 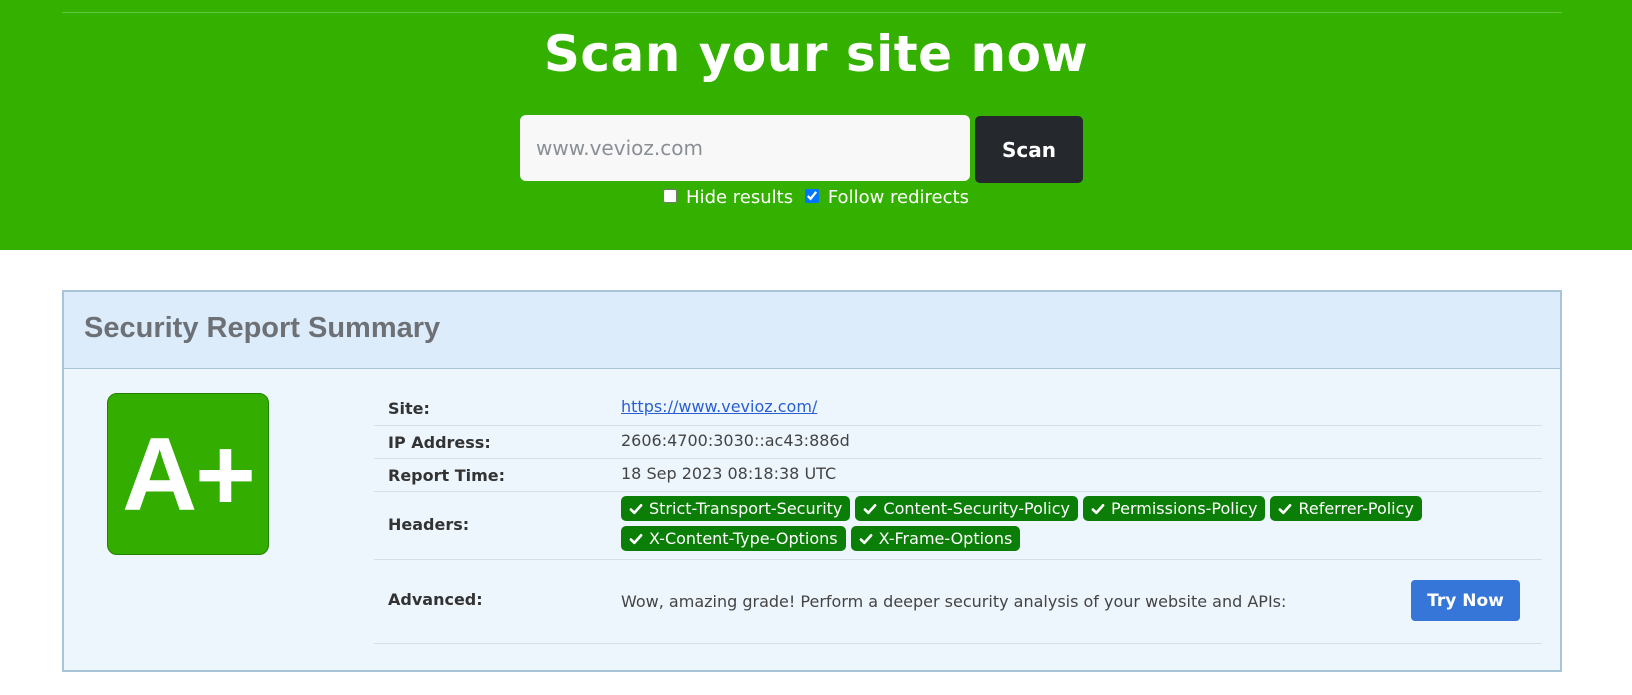 I want to click on headers-label: Headers:, so click(x=429, y=524).